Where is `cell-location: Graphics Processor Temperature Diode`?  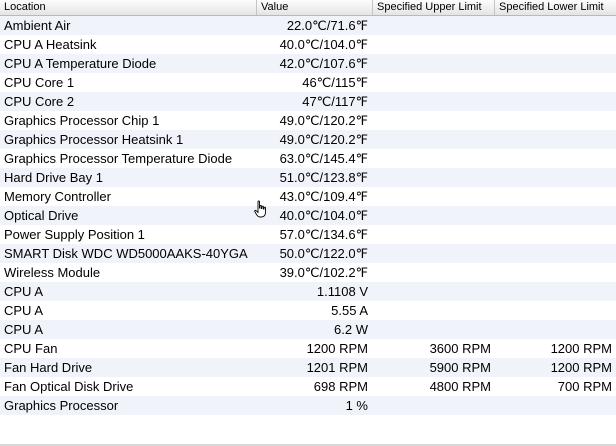
cell-location: Graphics Processor Temperature Diode is located at coordinates (118, 158).